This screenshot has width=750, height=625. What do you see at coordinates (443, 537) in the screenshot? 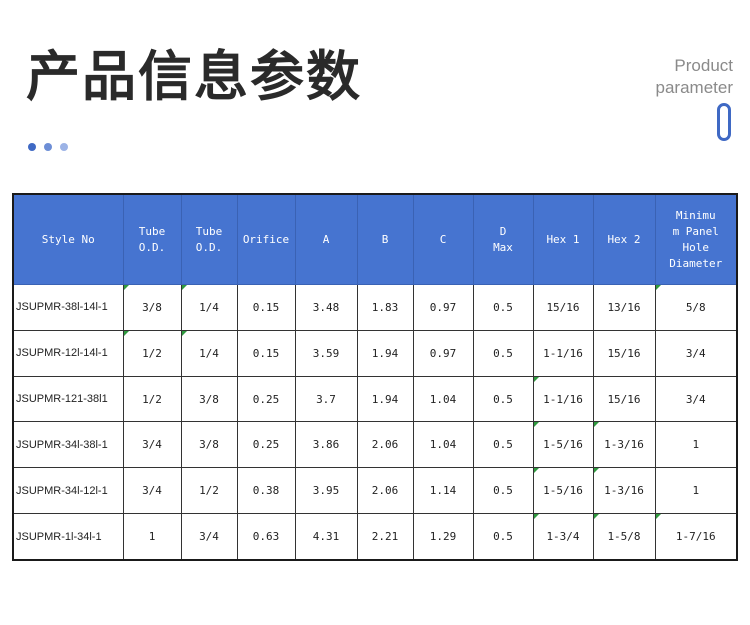
I see `table-cell: 1.29` at bounding box center [443, 537].